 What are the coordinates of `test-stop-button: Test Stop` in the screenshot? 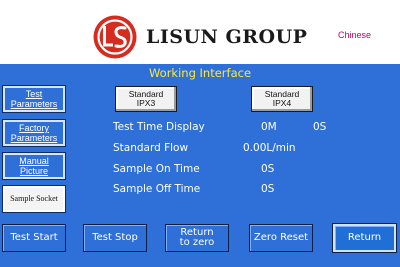 It's located at (115, 238).